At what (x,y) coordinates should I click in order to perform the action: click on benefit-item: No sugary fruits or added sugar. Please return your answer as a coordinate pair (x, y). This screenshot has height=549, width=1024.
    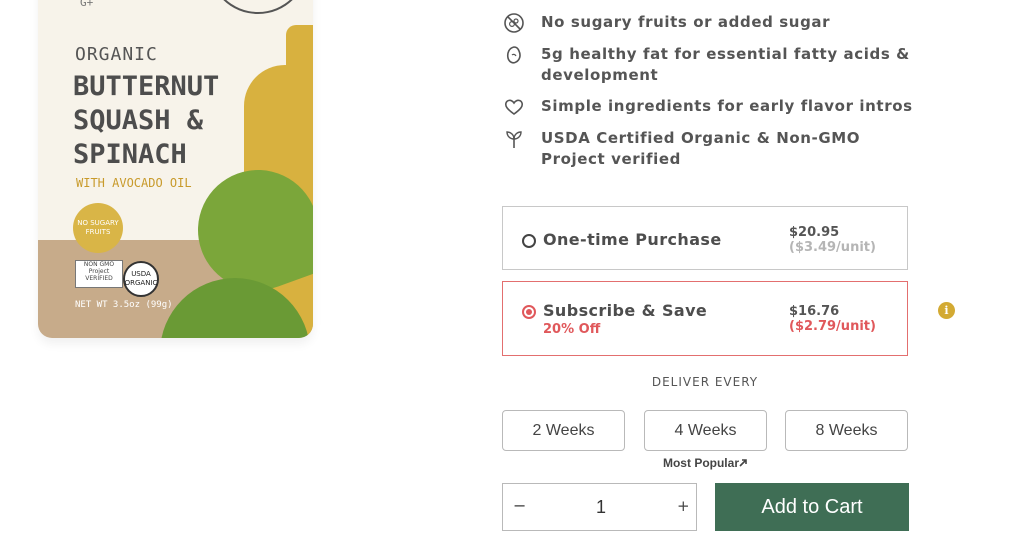
    Looking at the image, I should click on (713, 23).